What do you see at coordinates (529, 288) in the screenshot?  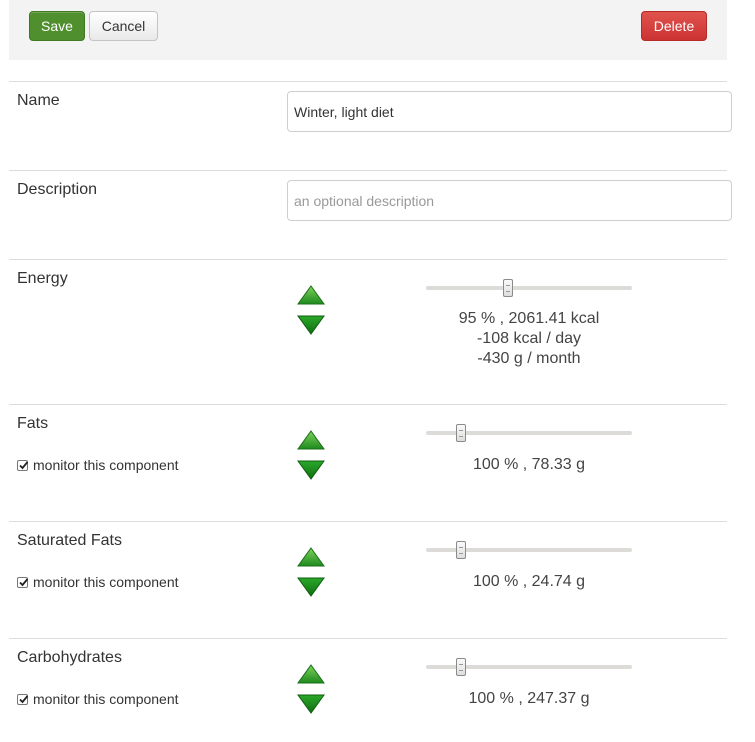 I see `slider-track` at bounding box center [529, 288].